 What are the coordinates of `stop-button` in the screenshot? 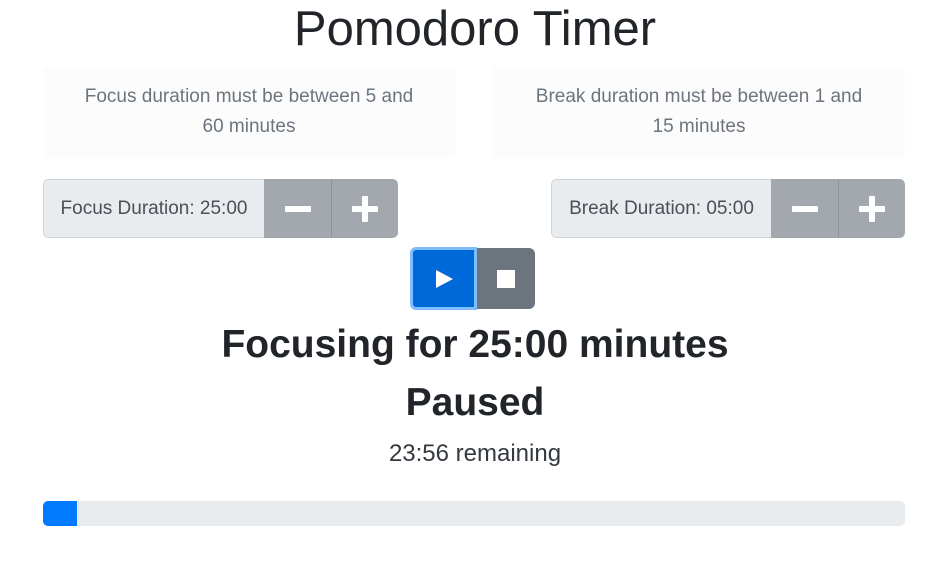 It's located at (506, 278).